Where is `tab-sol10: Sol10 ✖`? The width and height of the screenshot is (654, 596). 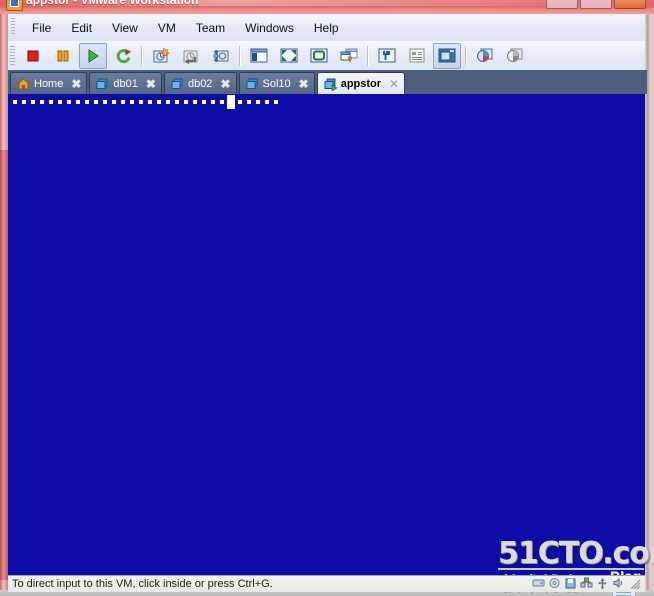 tab-sol10: Sol10 ✖ is located at coordinates (276, 83).